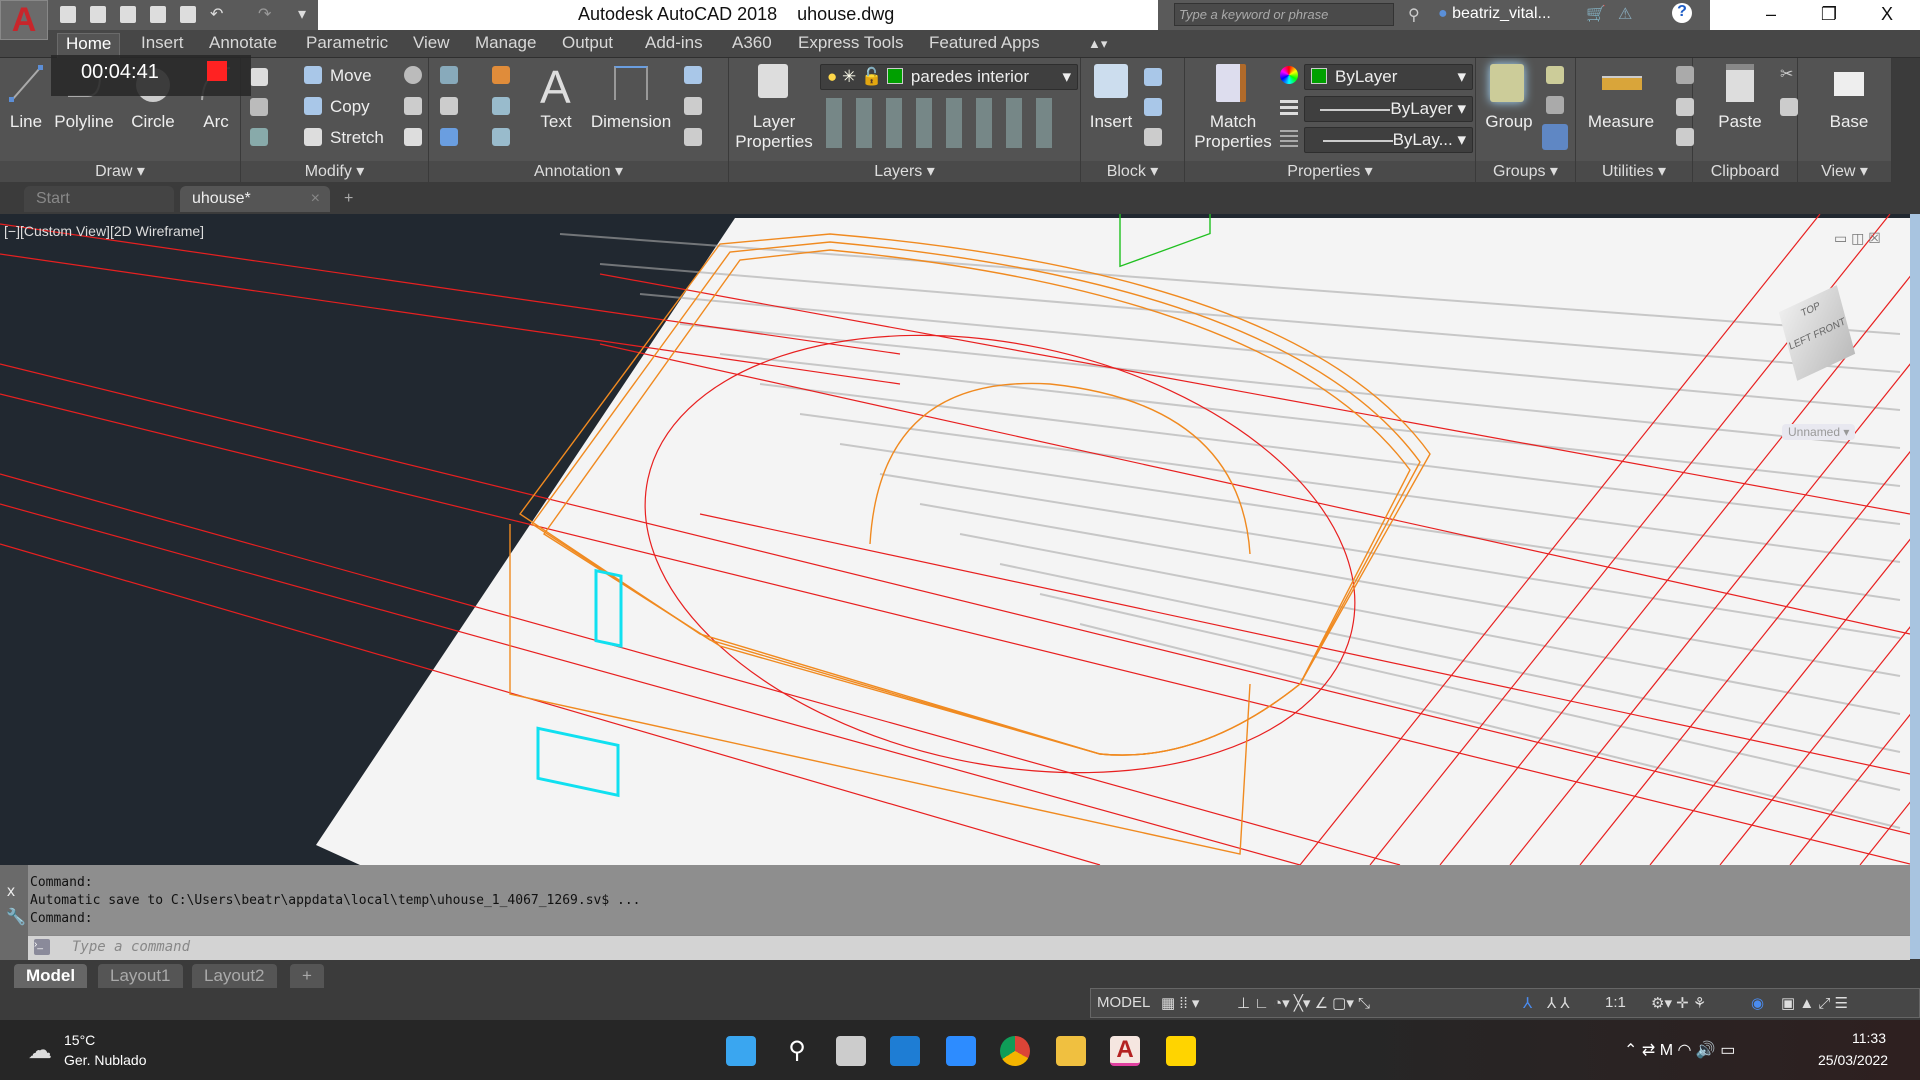 This screenshot has height=1080, width=1920. What do you see at coordinates (11, 892) in the screenshot?
I see `close-command-icon: x` at bounding box center [11, 892].